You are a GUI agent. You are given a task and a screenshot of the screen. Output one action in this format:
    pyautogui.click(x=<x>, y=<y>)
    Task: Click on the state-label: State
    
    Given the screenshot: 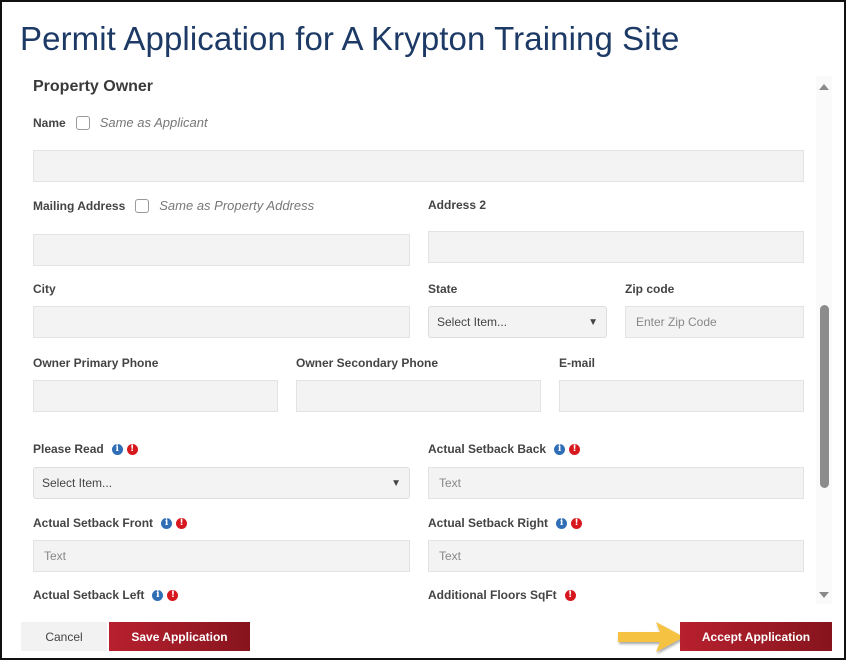 What is the action you would take?
    pyautogui.click(x=443, y=289)
    